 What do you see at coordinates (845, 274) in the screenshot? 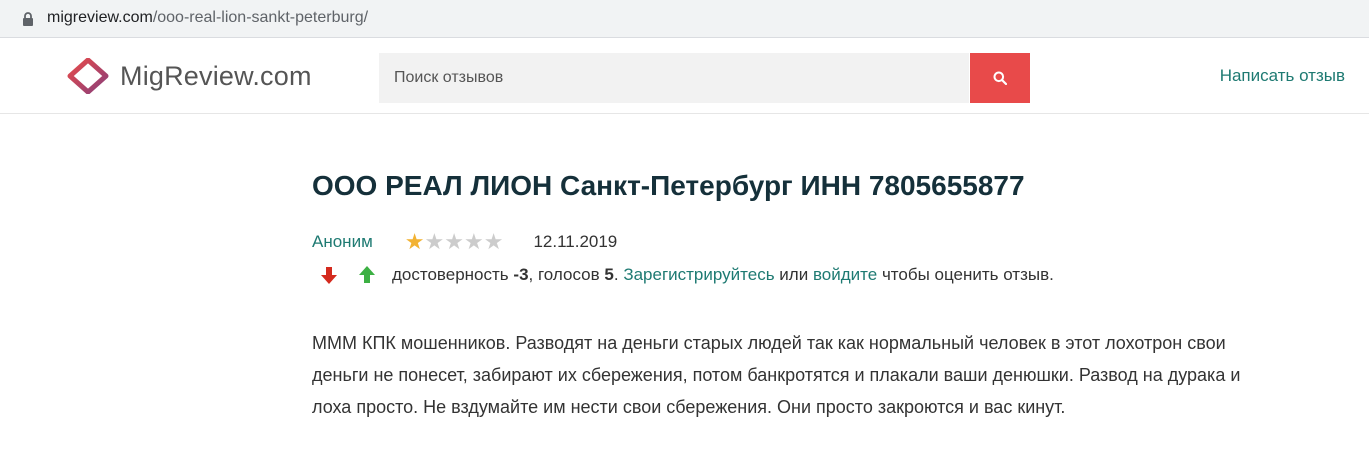
I see `login-link: войдите` at bounding box center [845, 274].